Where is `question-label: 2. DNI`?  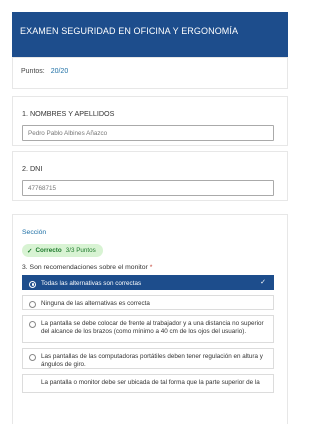
question-label: 2. DNI is located at coordinates (32, 168).